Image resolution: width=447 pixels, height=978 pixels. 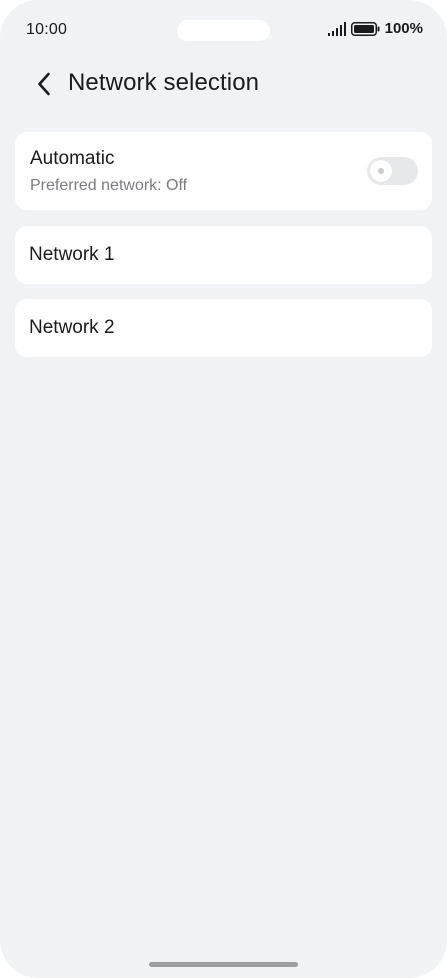 What do you see at coordinates (403, 28) in the screenshot?
I see `battery-percent: 100%` at bounding box center [403, 28].